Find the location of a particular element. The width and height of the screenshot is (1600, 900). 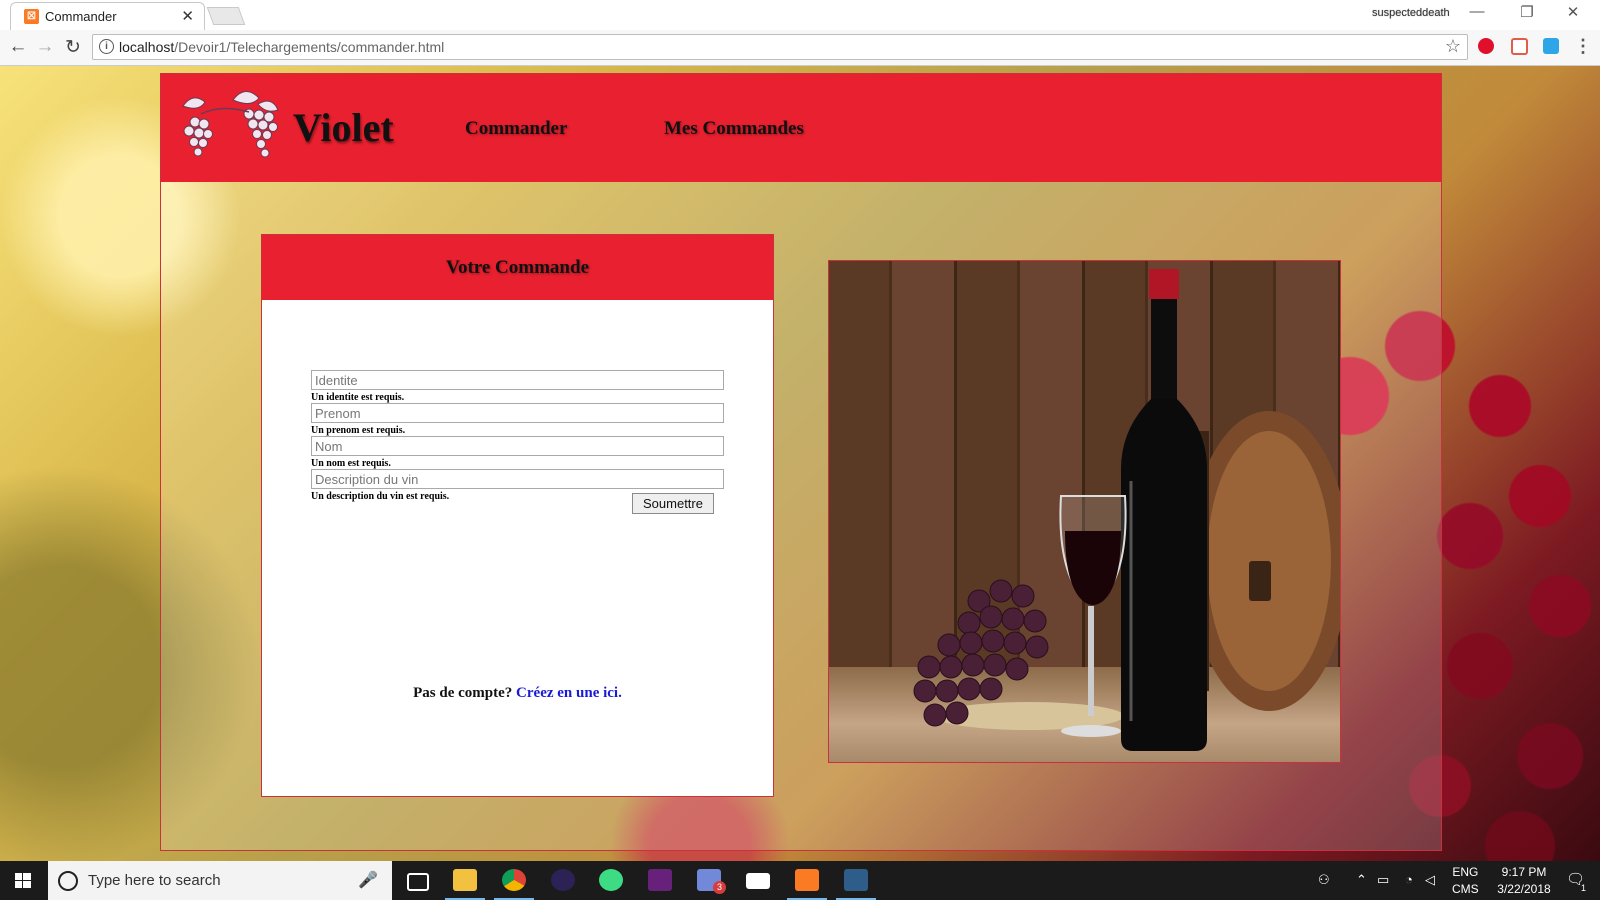

brand-name: Violet is located at coordinates (343, 127).